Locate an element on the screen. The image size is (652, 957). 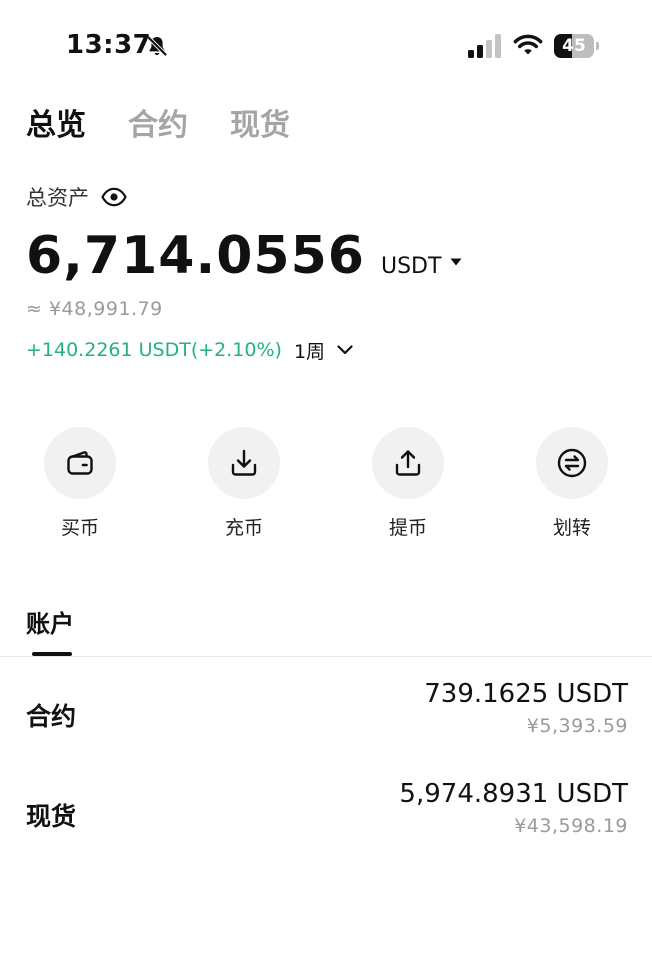
accounts-tab: 账户 is located at coordinates (50, 621).